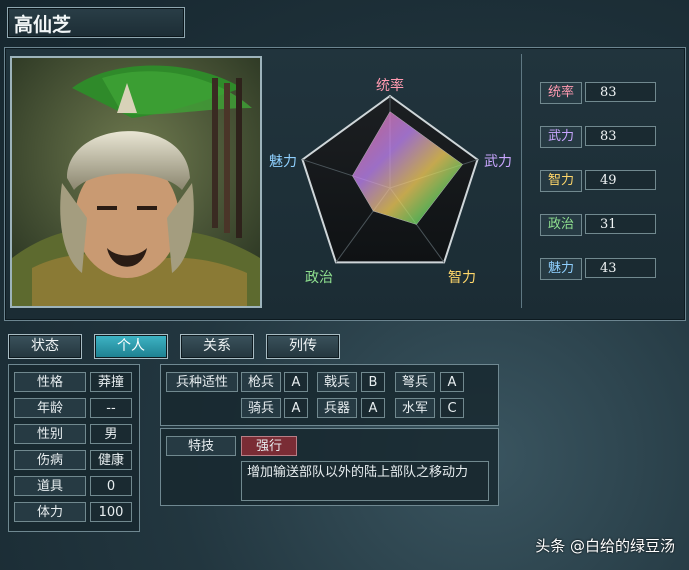 The height and width of the screenshot is (570, 689). What do you see at coordinates (452, 408) in the screenshot?
I see `aptitude-grade: C` at bounding box center [452, 408].